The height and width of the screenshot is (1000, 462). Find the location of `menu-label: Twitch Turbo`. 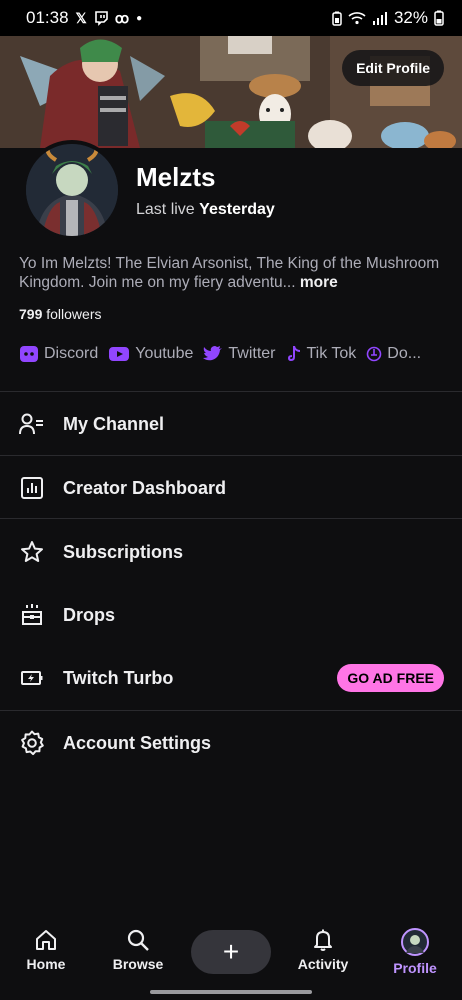

menu-label: Twitch Turbo is located at coordinates (118, 677).